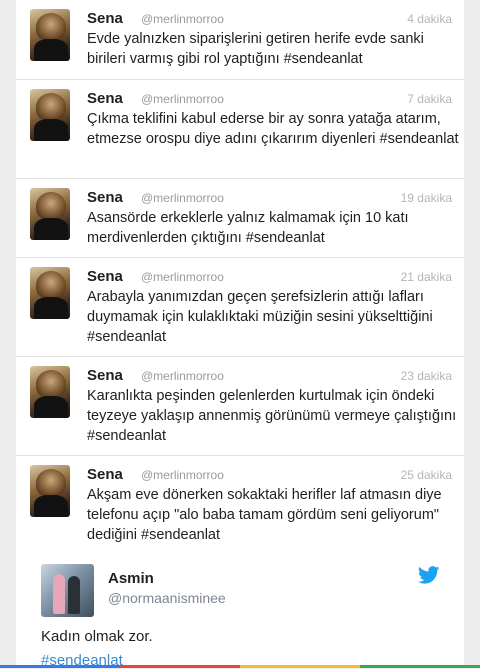 The width and height of the screenshot is (480, 669). What do you see at coordinates (131, 578) in the screenshot?
I see `quote-author-name: Asmin` at bounding box center [131, 578].